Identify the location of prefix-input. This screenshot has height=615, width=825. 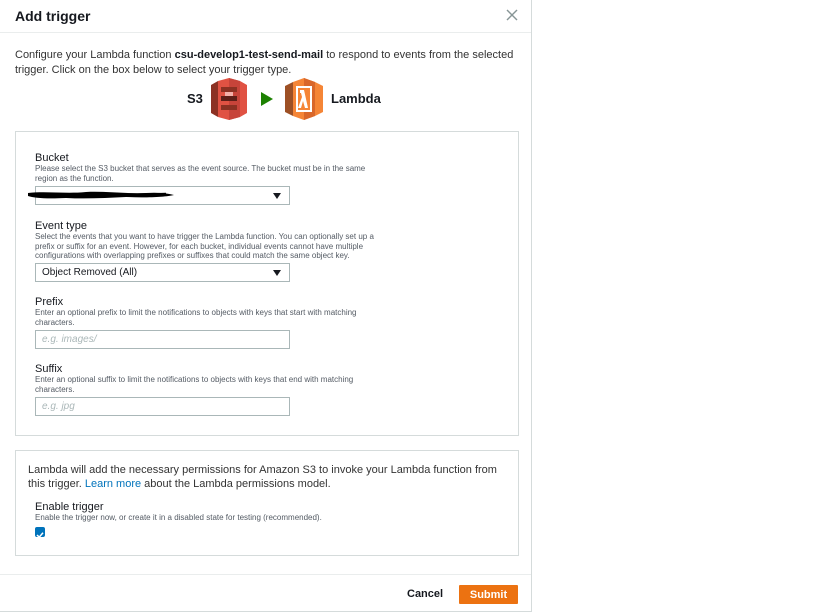
(162, 339).